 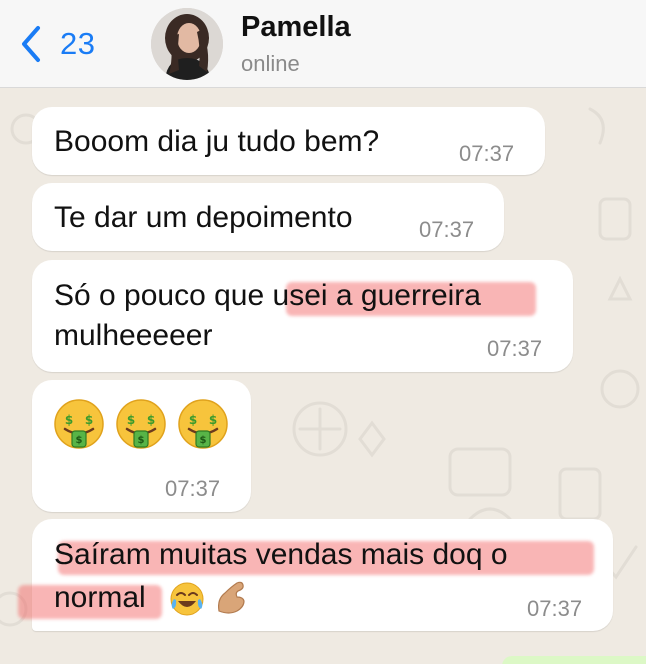 What do you see at coordinates (574, 660) in the screenshot?
I see `outgoing-bubble-edge` at bounding box center [574, 660].